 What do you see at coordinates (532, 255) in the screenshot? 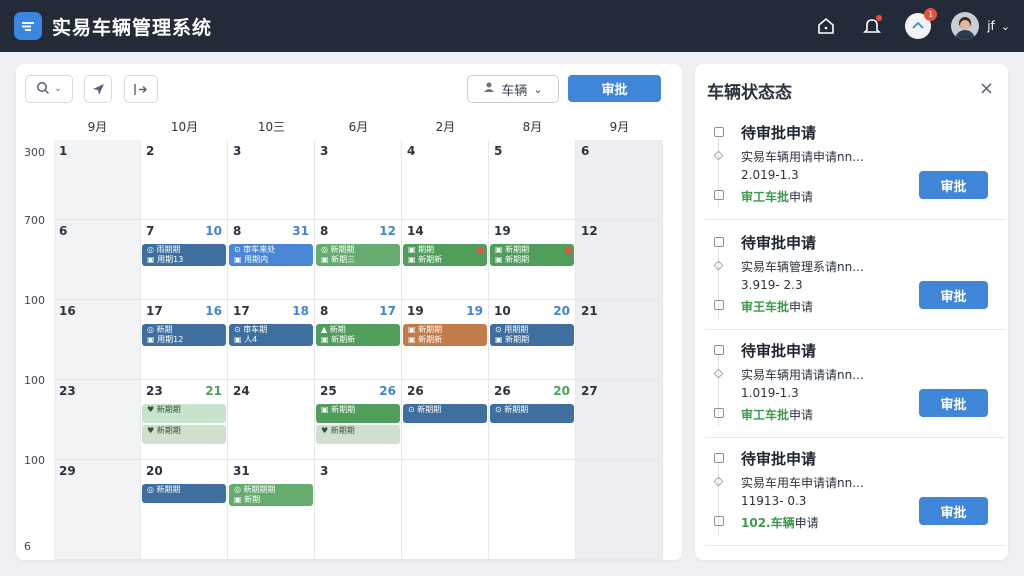
I see `calendar-event: ▣ 新期期 ▣ 新期期` at bounding box center [532, 255].